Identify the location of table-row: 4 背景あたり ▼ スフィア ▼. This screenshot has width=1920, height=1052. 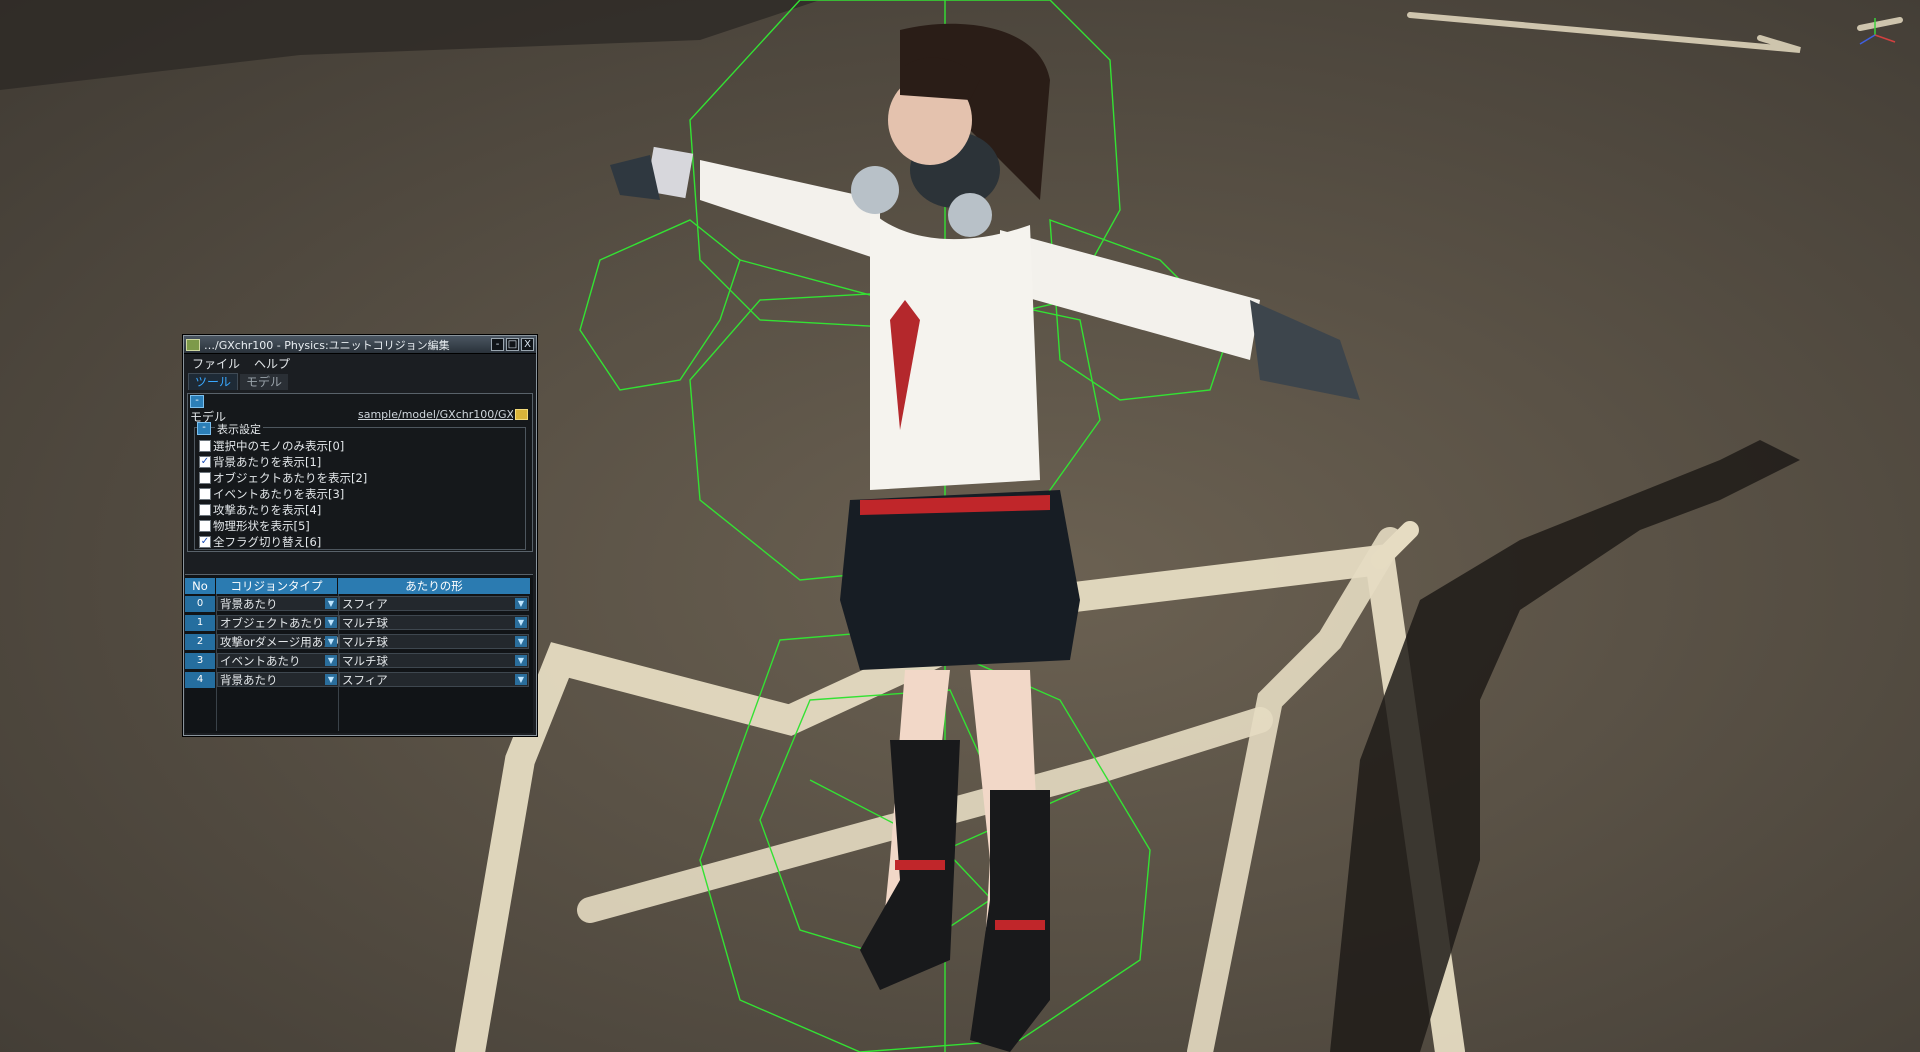
(359, 679).